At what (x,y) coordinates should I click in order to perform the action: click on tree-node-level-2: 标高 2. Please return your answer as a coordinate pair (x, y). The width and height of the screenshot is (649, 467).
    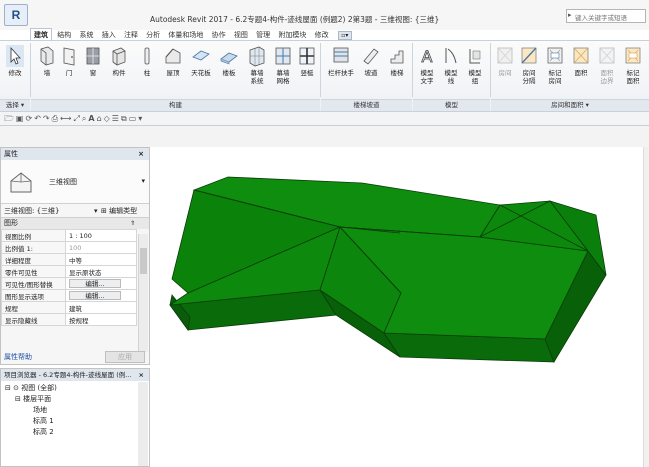
    Looking at the image, I should click on (43, 432).